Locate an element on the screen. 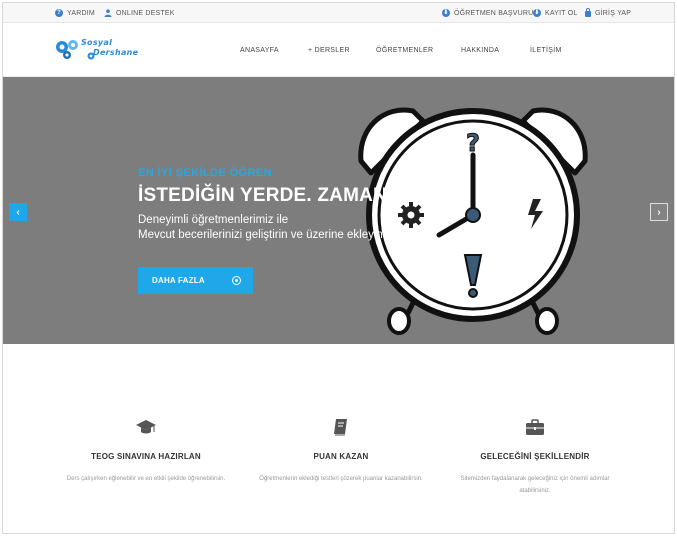 Image resolution: width=677 pixels, height=536 pixels. logo-text-line1: Sosyal is located at coordinates (97, 42).